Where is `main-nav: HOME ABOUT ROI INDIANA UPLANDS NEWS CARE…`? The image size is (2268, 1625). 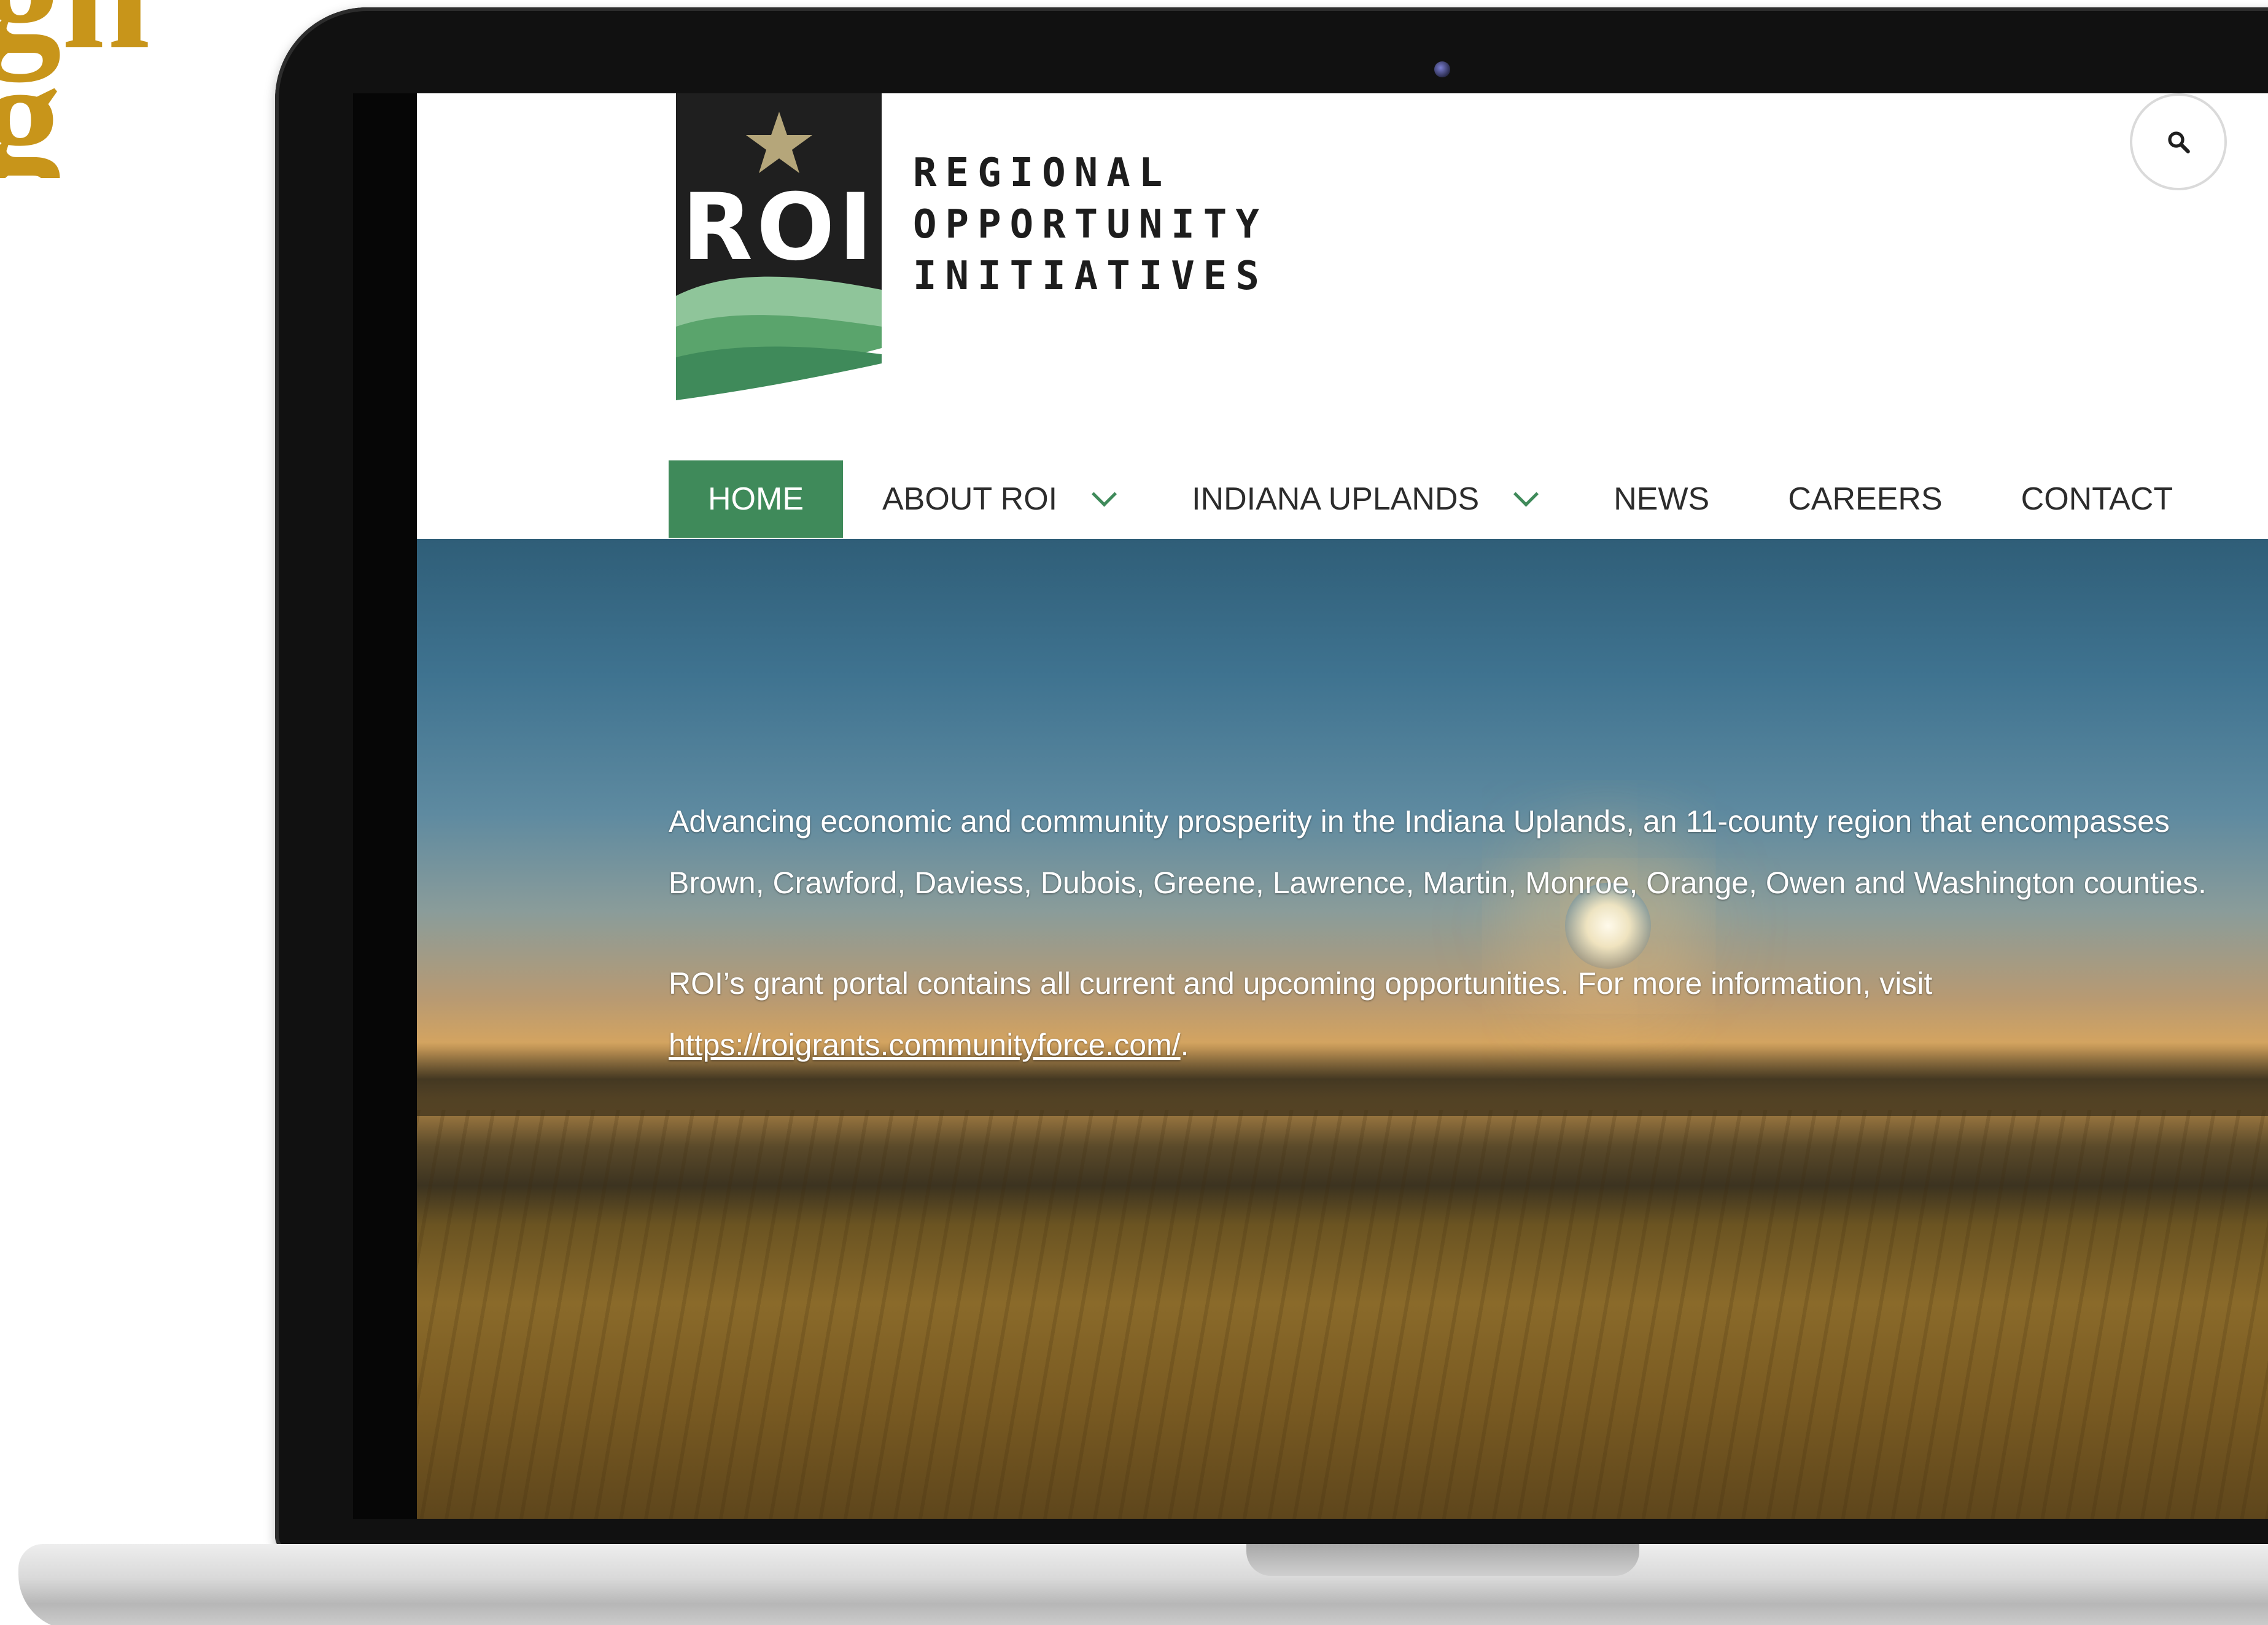
main-nav: HOME ABOUT ROI INDIANA UPLANDS NEWS CARE… is located at coordinates (1440, 499).